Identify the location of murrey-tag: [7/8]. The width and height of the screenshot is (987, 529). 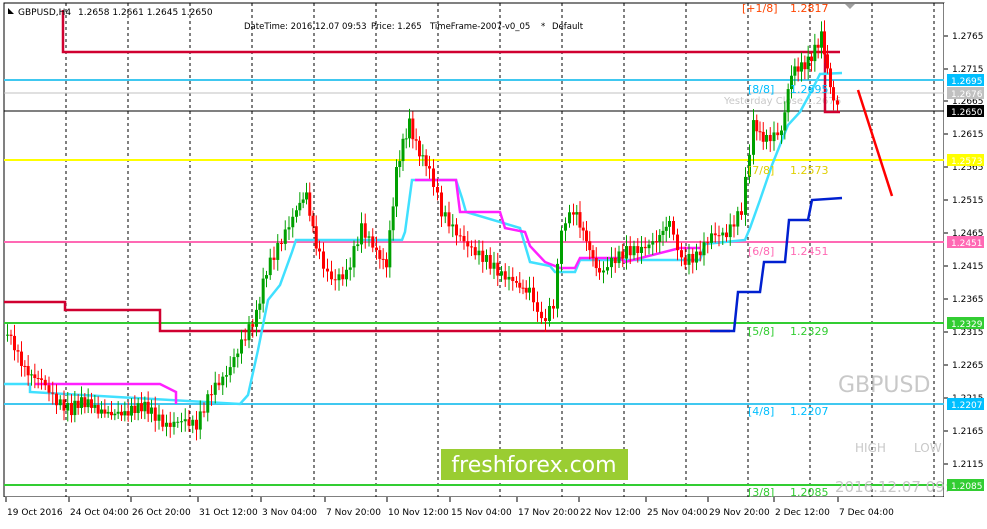
(761, 170).